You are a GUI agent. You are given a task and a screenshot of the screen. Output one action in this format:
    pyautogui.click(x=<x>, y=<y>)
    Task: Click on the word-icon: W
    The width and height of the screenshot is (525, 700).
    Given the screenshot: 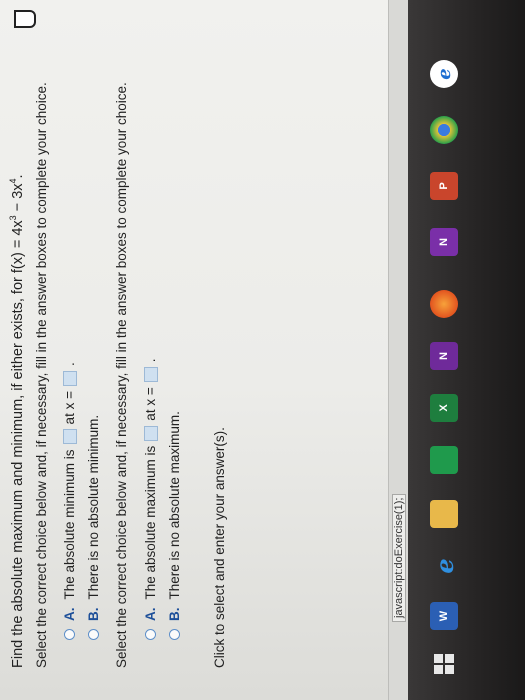 What is the action you would take?
    pyautogui.click(x=444, y=616)
    